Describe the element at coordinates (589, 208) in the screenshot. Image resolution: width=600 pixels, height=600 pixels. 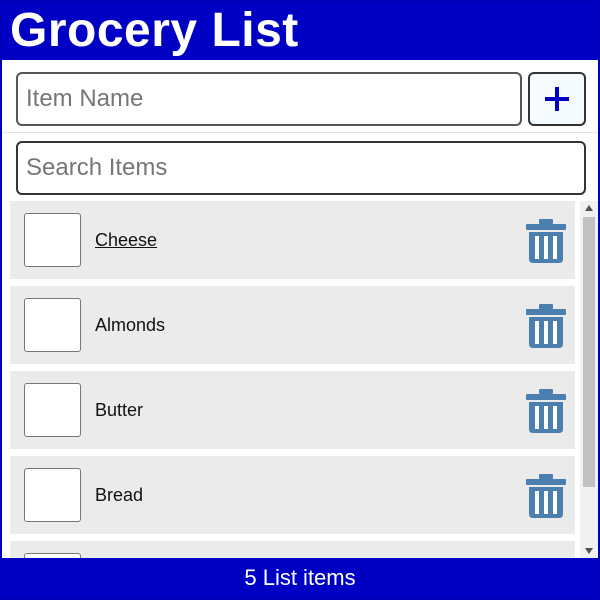
I see `chevron-up-icon` at that location.